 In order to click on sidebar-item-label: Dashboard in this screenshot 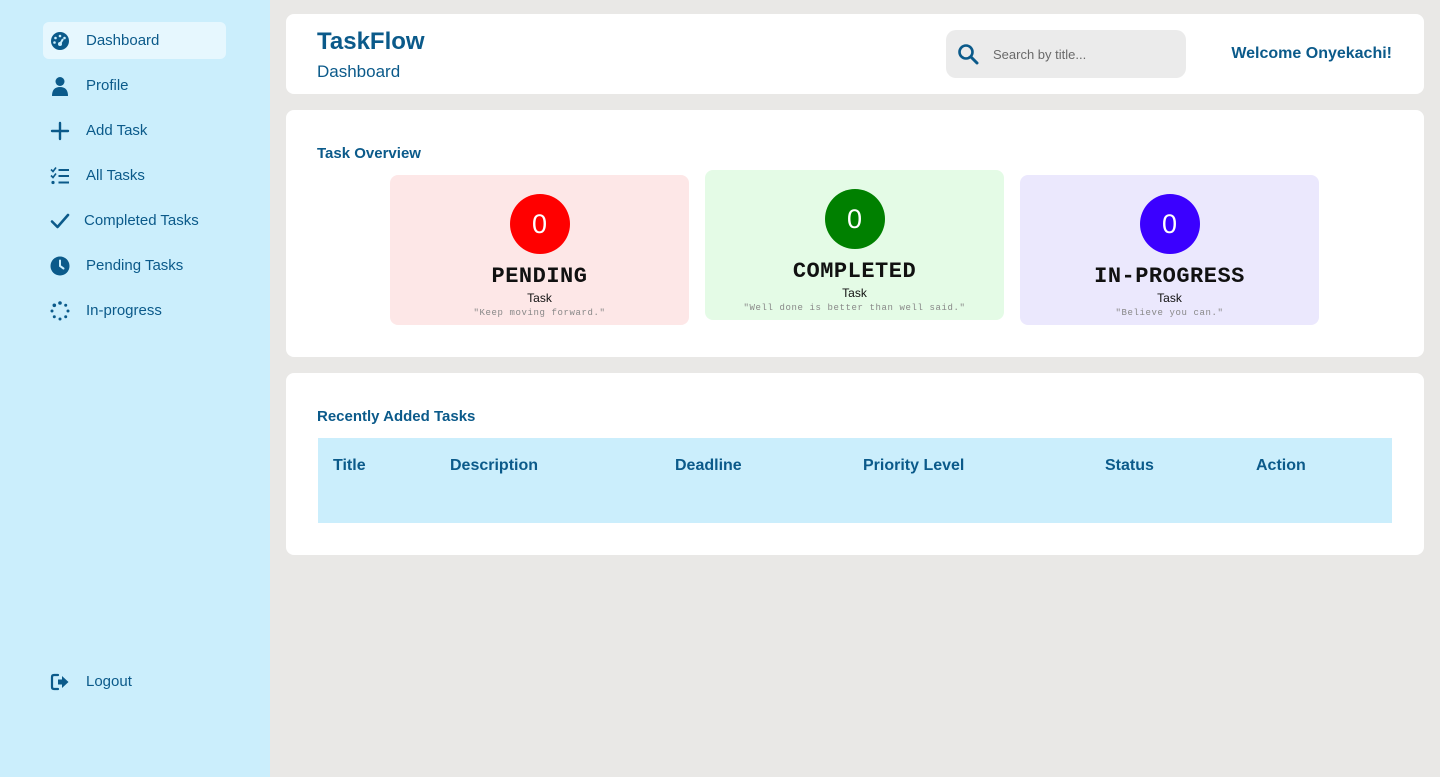, I will do `click(123, 40)`.